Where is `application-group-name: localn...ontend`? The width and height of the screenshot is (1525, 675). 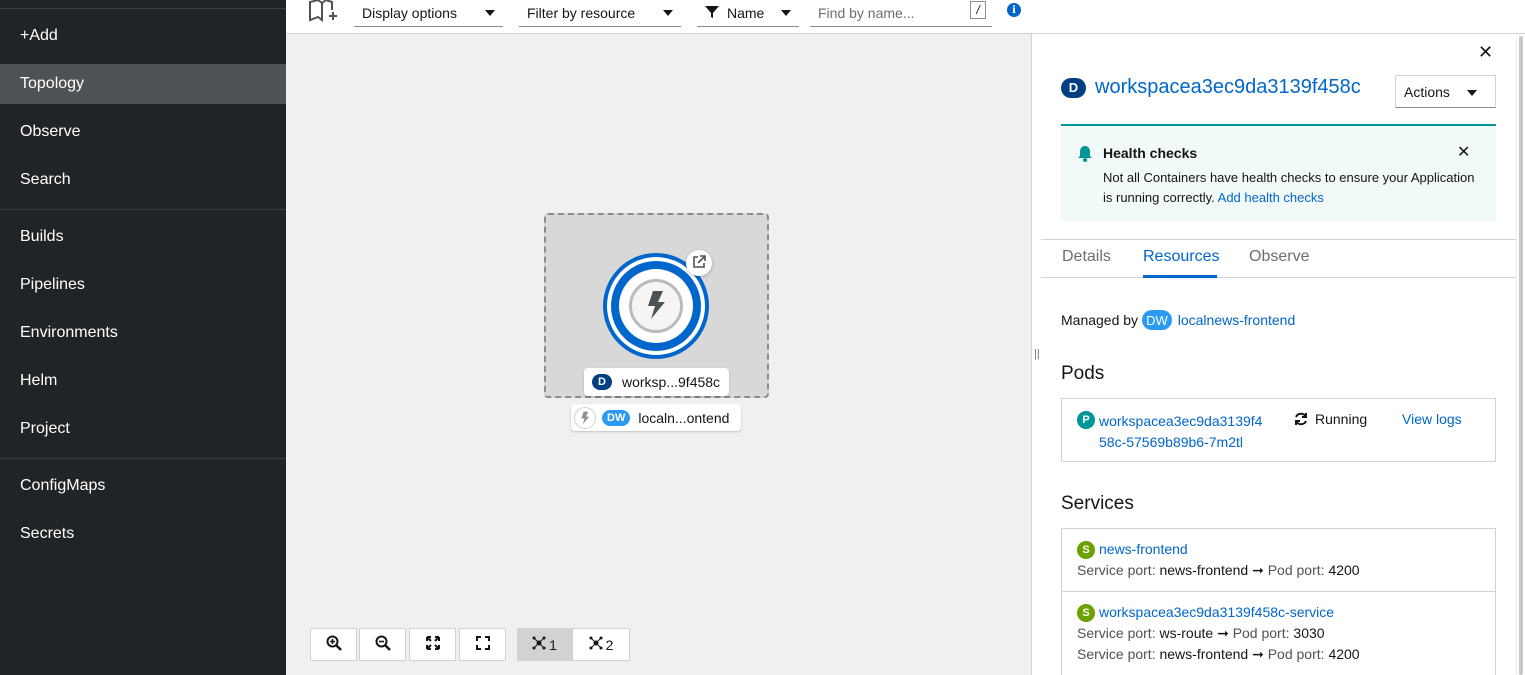 application-group-name: localn...ontend is located at coordinates (684, 417).